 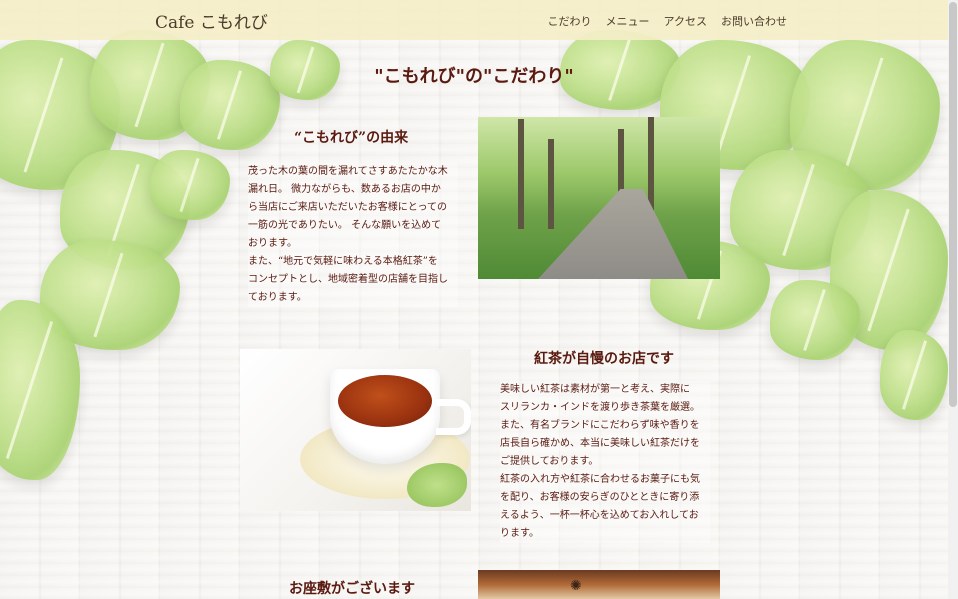 I want to click on main-nav: こだわり メニュー アクセス お問い合わせ, so click(x=667, y=21).